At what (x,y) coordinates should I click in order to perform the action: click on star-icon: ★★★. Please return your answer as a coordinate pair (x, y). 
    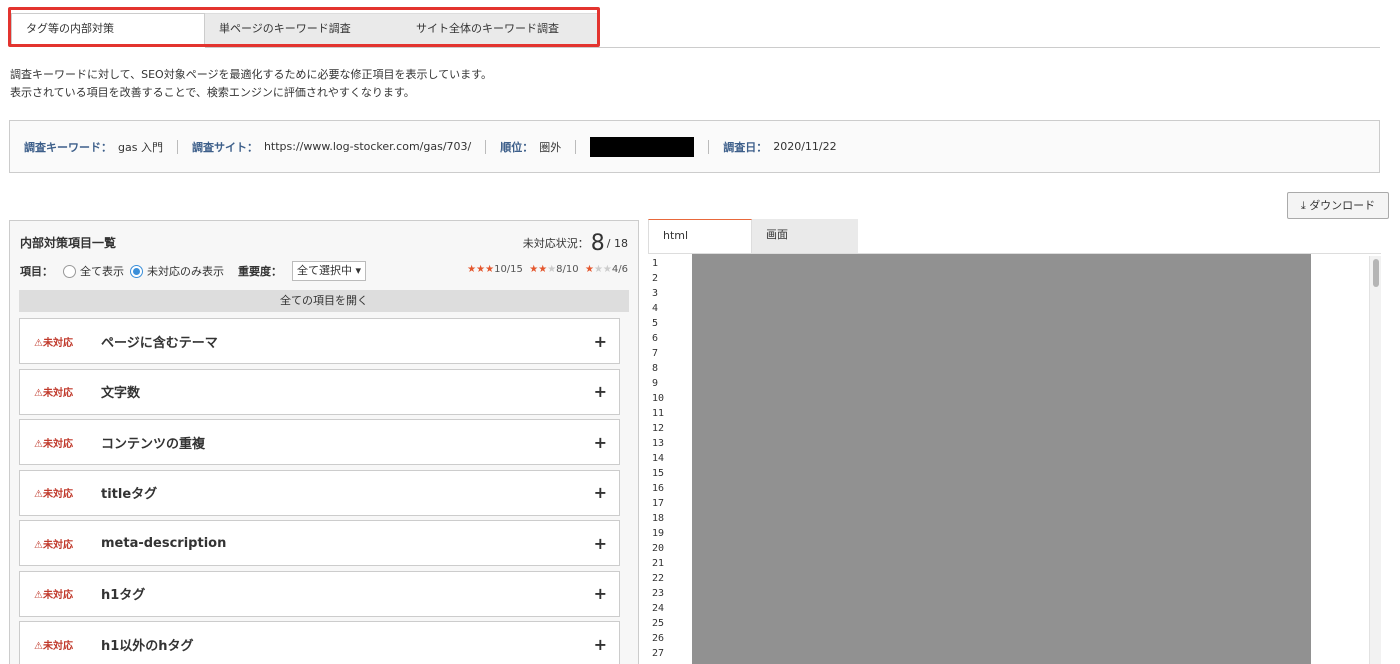
    Looking at the image, I should click on (481, 269).